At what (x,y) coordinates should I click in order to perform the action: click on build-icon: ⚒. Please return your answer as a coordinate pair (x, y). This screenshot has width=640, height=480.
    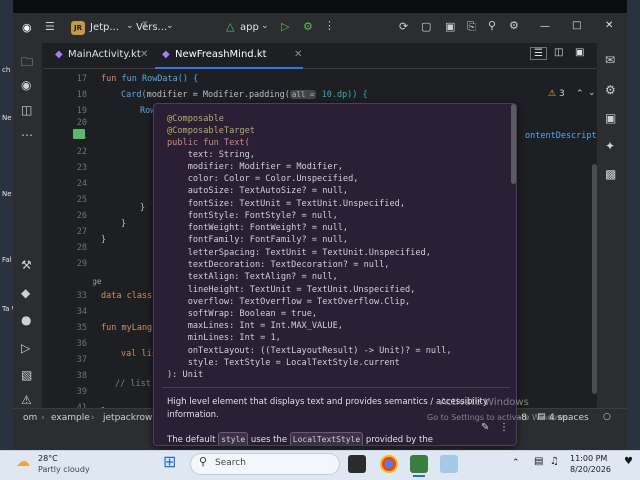
    Looking at the image, I should click on (26, 265).